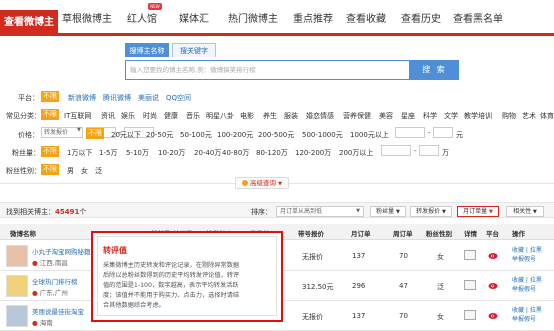 The height and width of the screenshot is (331, 554). What do you see at coordinates (509, 116) in the screenshot?
I see `category-option: 购物` at bounding box center [509, 116].